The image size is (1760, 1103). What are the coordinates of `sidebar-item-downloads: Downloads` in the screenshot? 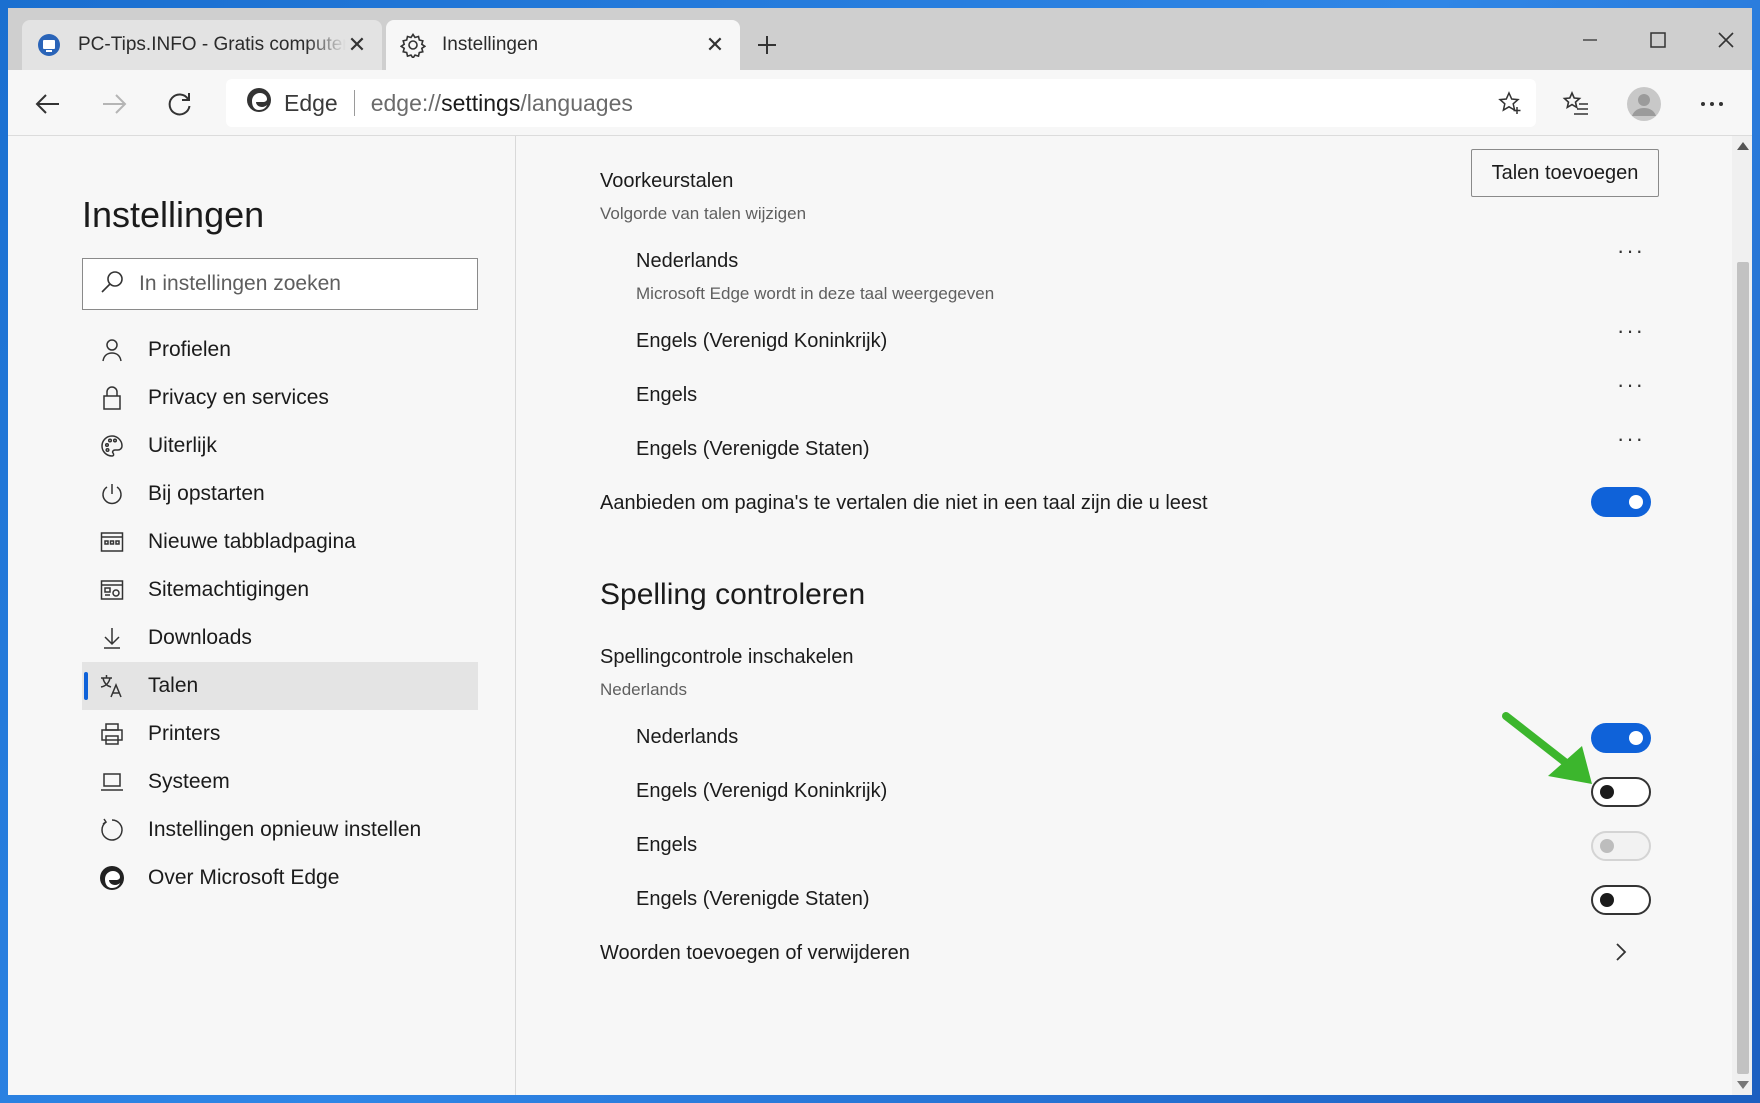 It's located at (280, 638).